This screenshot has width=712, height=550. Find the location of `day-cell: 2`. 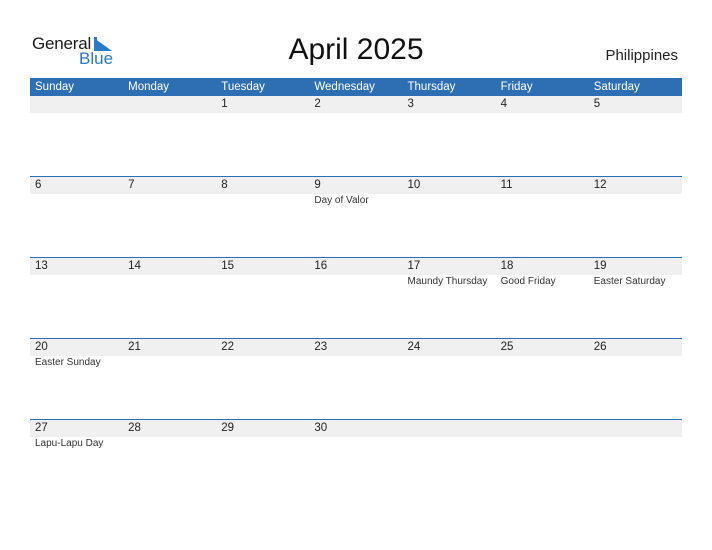

day-cell: 2 is located at coordinates (355, 136).